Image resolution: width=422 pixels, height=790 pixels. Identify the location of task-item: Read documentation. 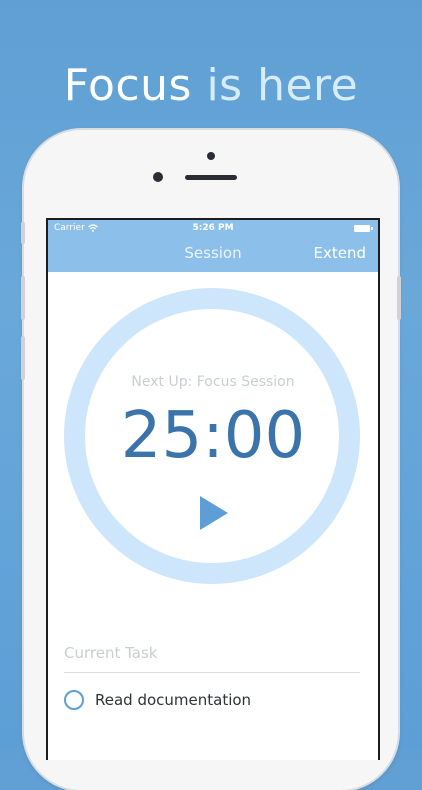
(212, 703).